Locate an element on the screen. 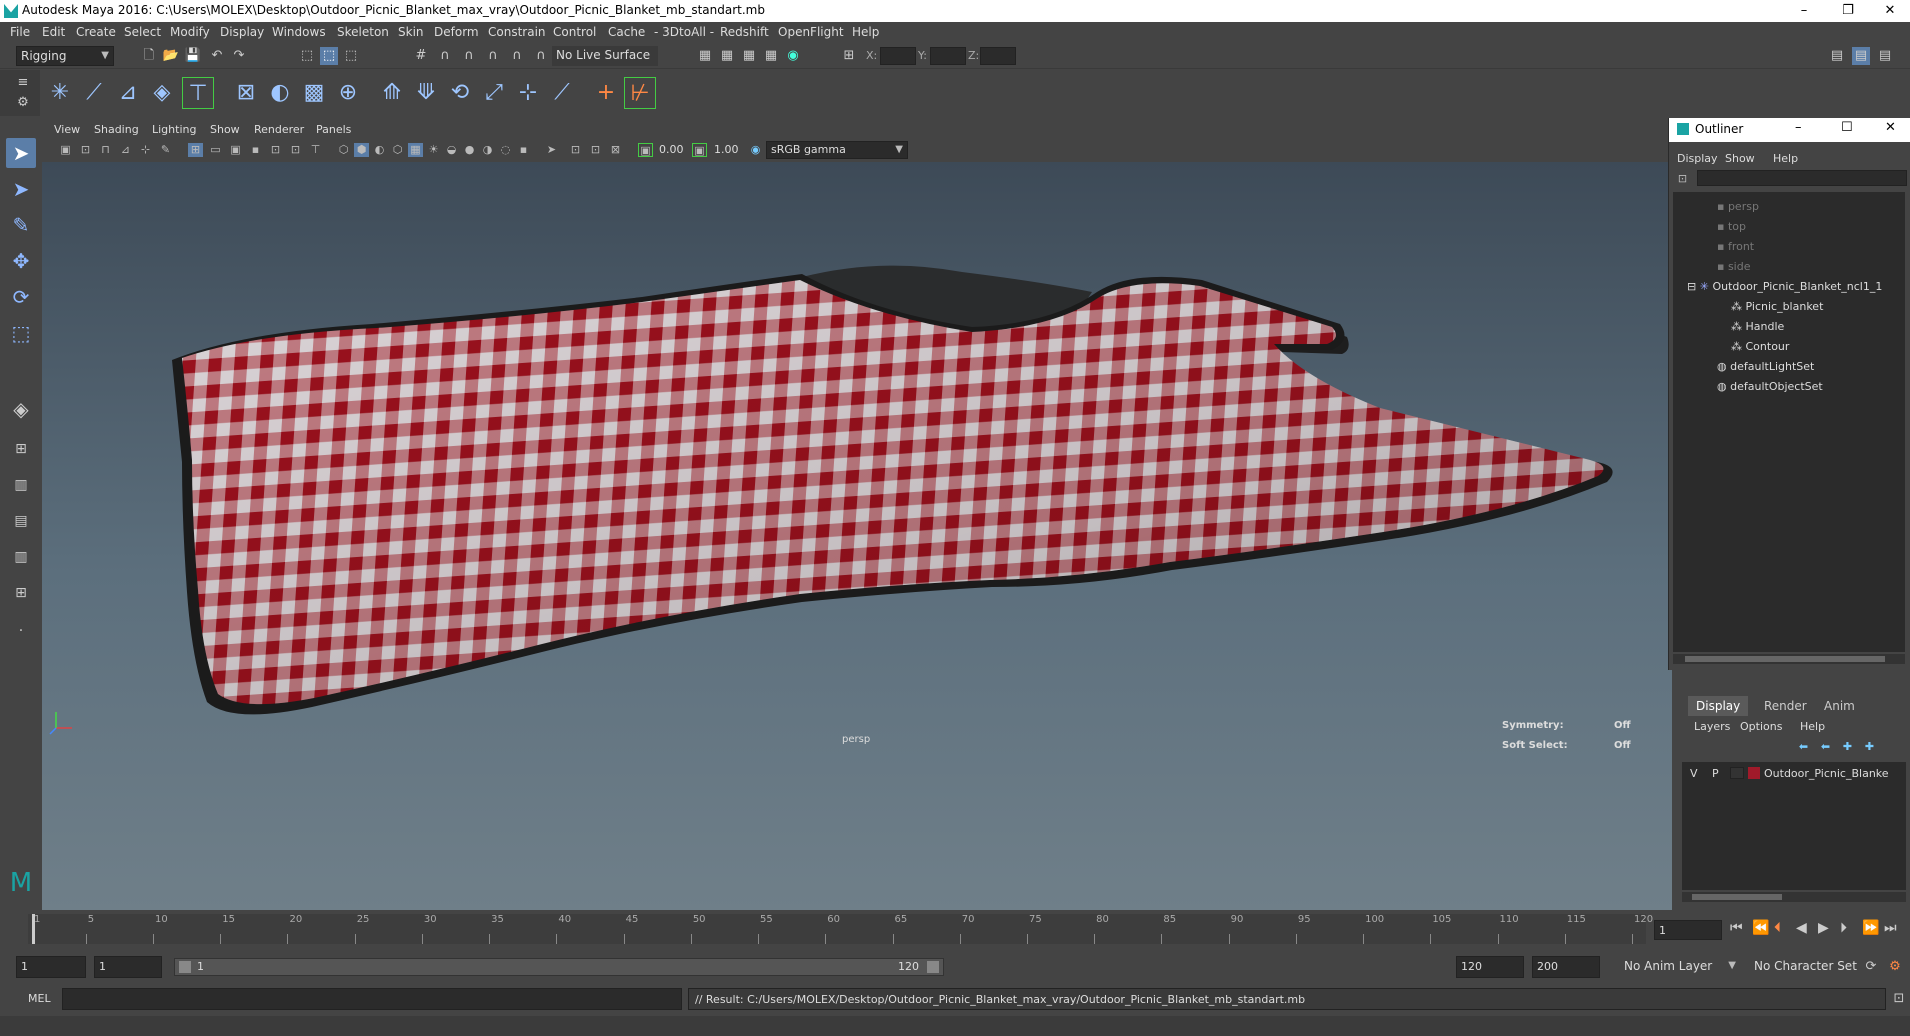 The width and height of the screenshot is (1910, 1036). tree-item-side: ▪ side is located at coordinates (1734, 266).